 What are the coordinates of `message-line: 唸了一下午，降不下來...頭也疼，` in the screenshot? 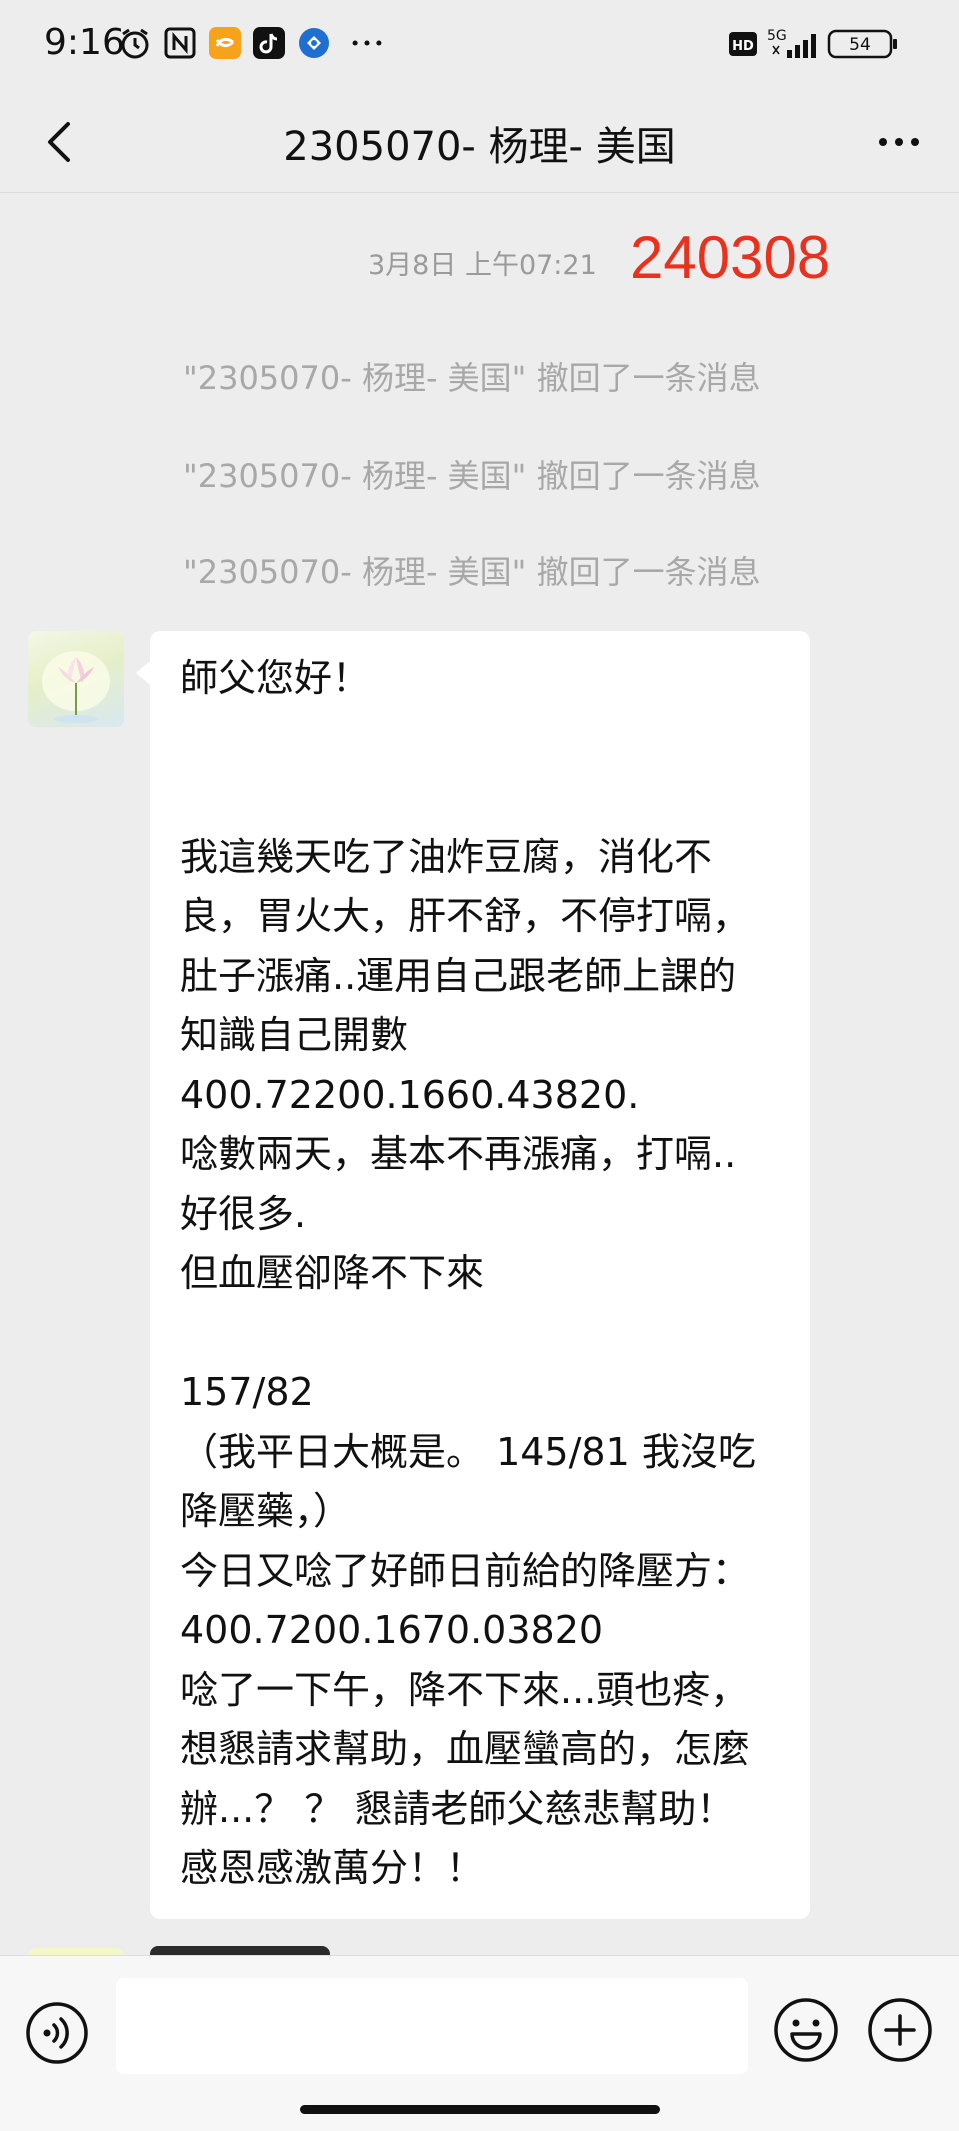 It's located at (464, 1689).